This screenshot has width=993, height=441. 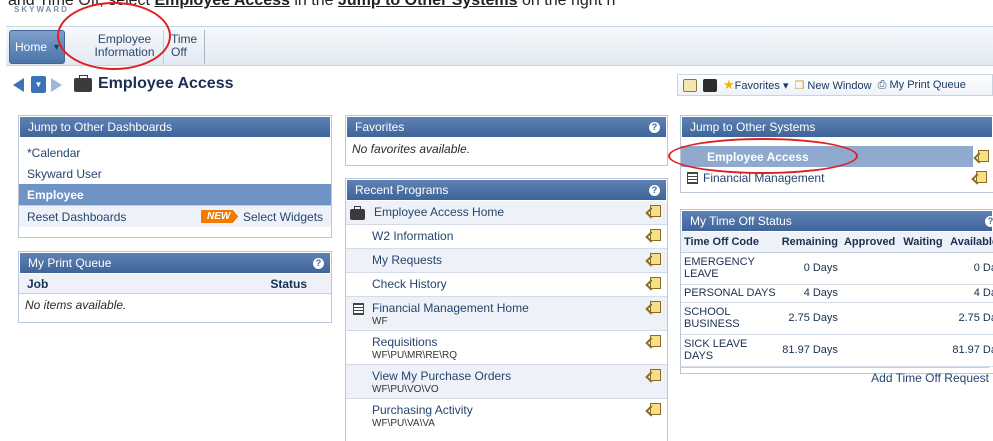 I want to click on table-row: PERSONAL DAYS 4 Days 4 Days, so click(x=837, y=293).